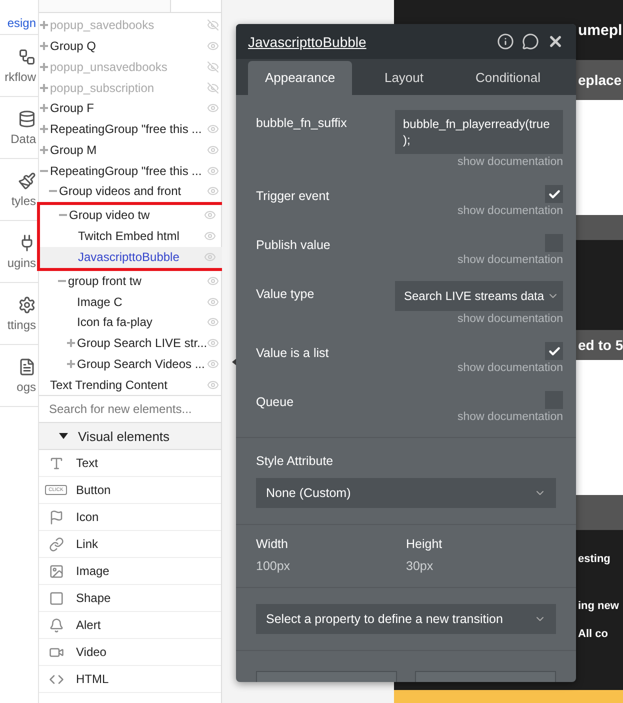 This screenshot has height=703, width=623. What do you see at coordinates (19, 376) in the screenshot?
I see `nav-item: ogs` at bounding box center [19, 376].